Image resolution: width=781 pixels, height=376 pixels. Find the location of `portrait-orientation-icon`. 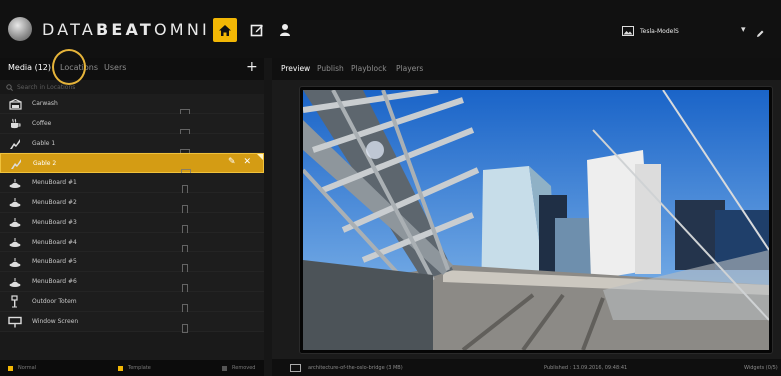

portrait-orientation-icon is located at coordinates (185, 327).